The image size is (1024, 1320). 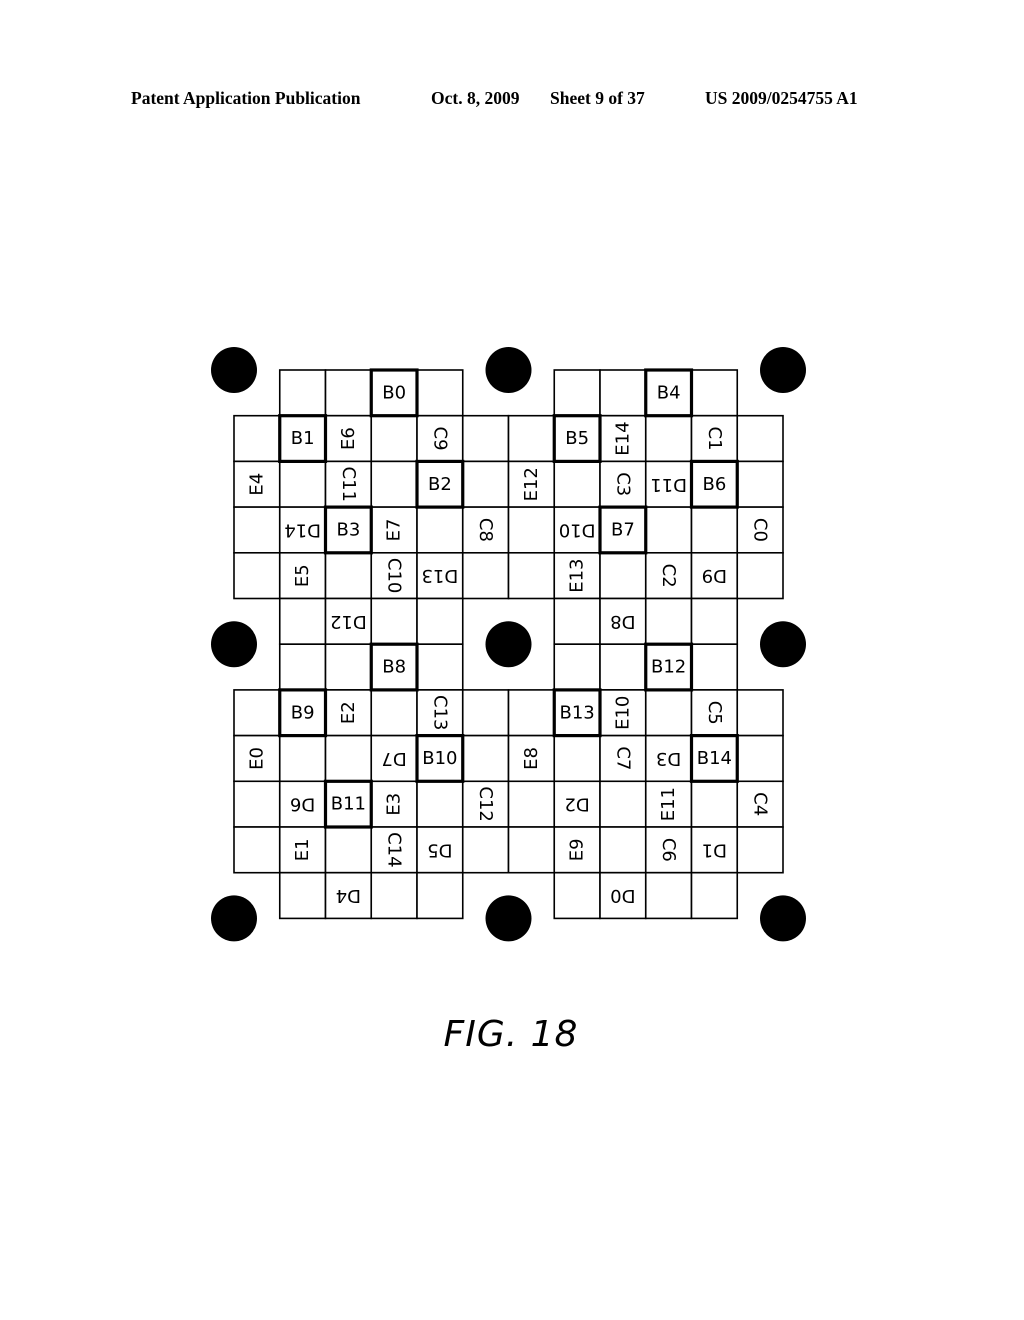 I want to click on cell-label: E5, so click(x=302, y=575).